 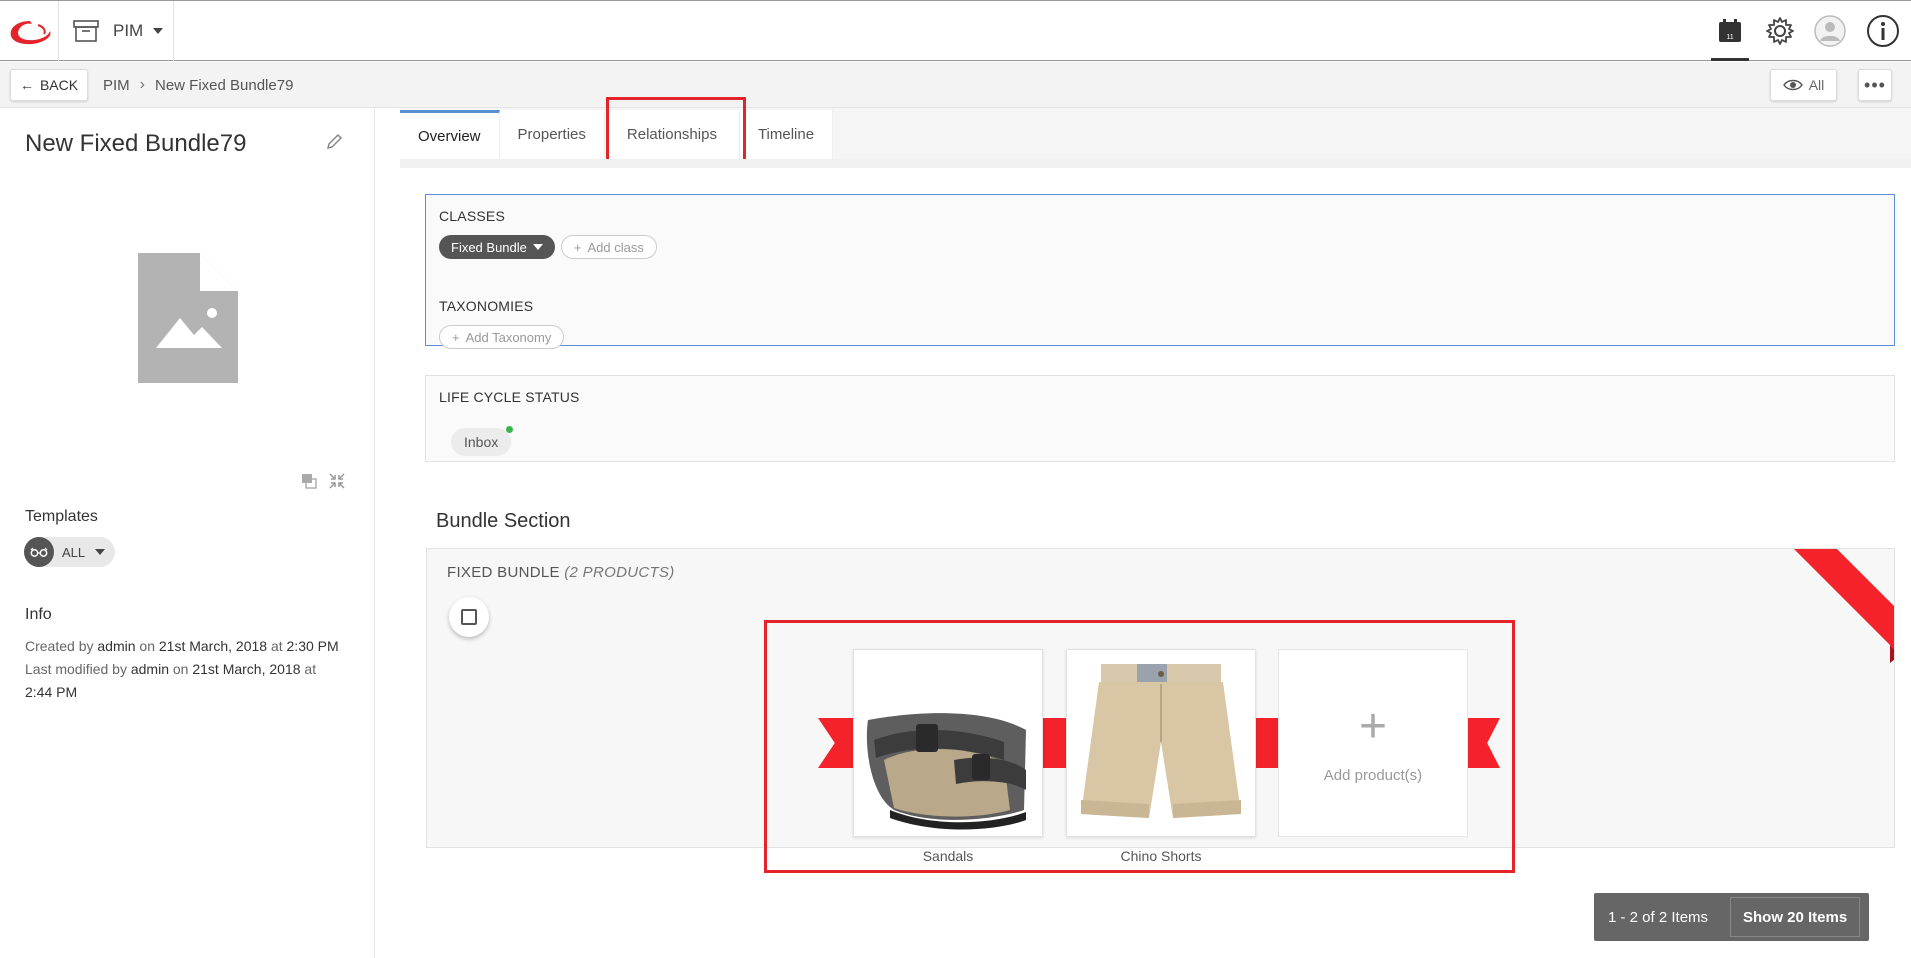 I want to click on breadcrumb-item-pim: PIM, so click(x=116, y=85).